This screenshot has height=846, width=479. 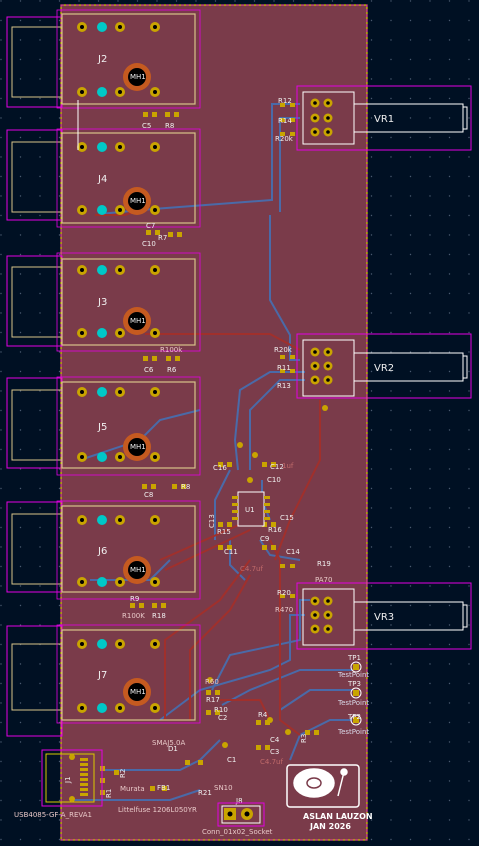 What do you see at coordinates (53, 815) in the screenshot?
I see `usb-part-label: USB4085-GF-A_REVA1` at bounding box center [53, 815].